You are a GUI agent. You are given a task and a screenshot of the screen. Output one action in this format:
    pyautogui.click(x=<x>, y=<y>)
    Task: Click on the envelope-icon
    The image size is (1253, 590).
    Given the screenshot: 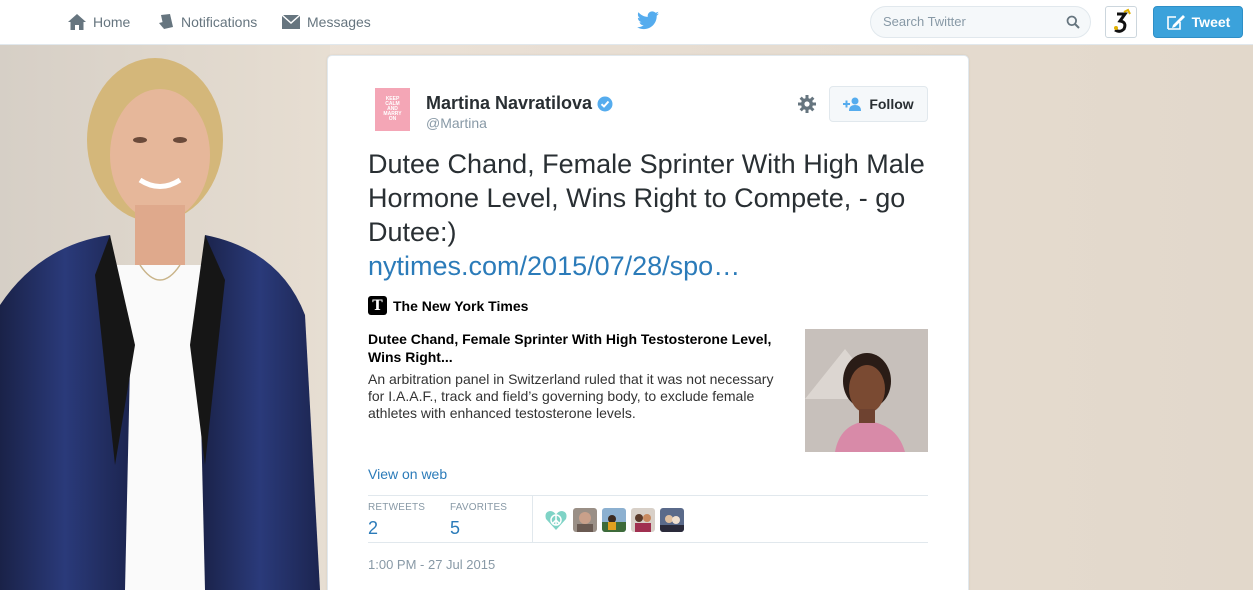 What is the action you would take?
    pyautogui.click(x=291, y=21)
    